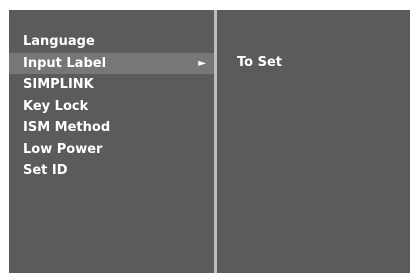 The height and width of the screenshot is (279, 410). I want to click on menu-item-label: Set ID, so click(45, 170).